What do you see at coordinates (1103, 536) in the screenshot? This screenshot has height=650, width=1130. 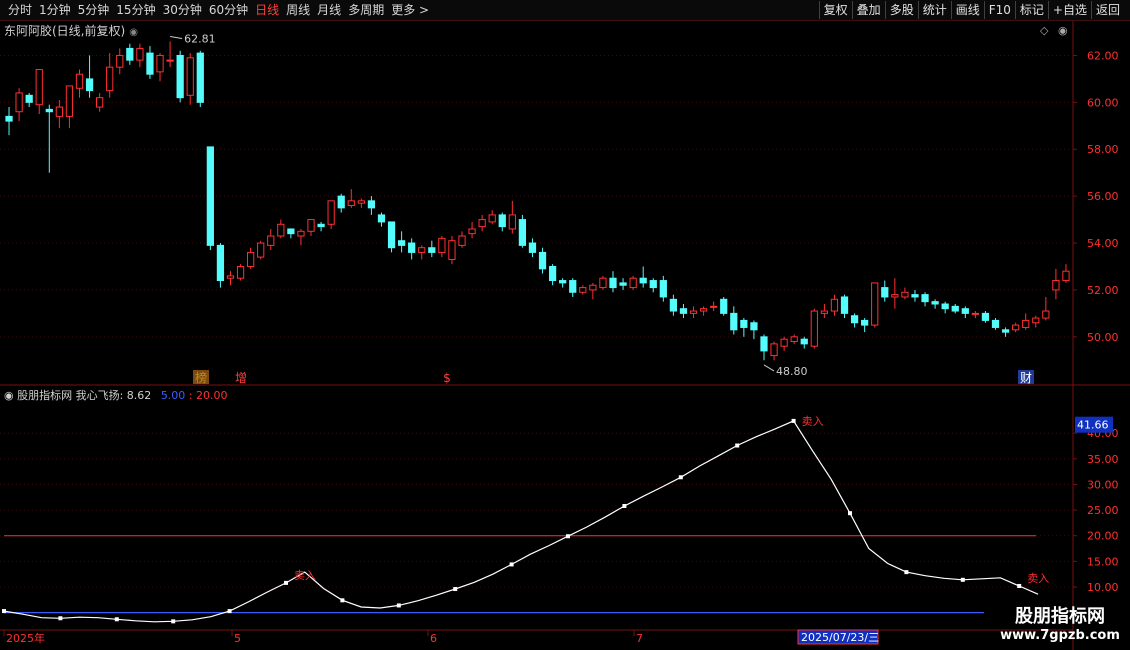 I see `indicator-tick-label: 20.00` at bounding box center [1103, 536].